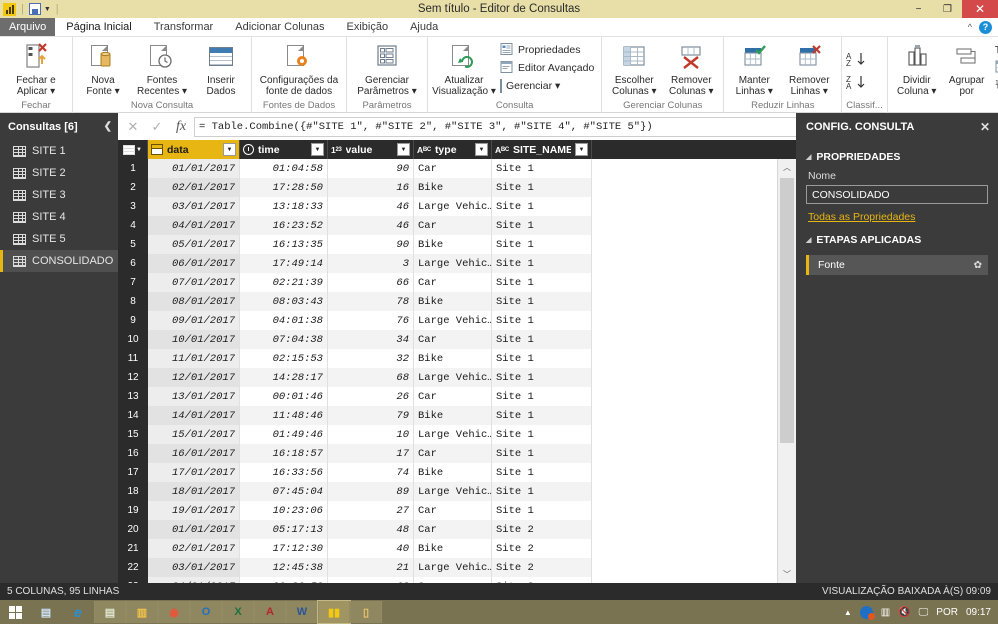  I want to click on table-row: 13 13/01/2017 00:01:46 26 Car Site 1, so click(447, 396).